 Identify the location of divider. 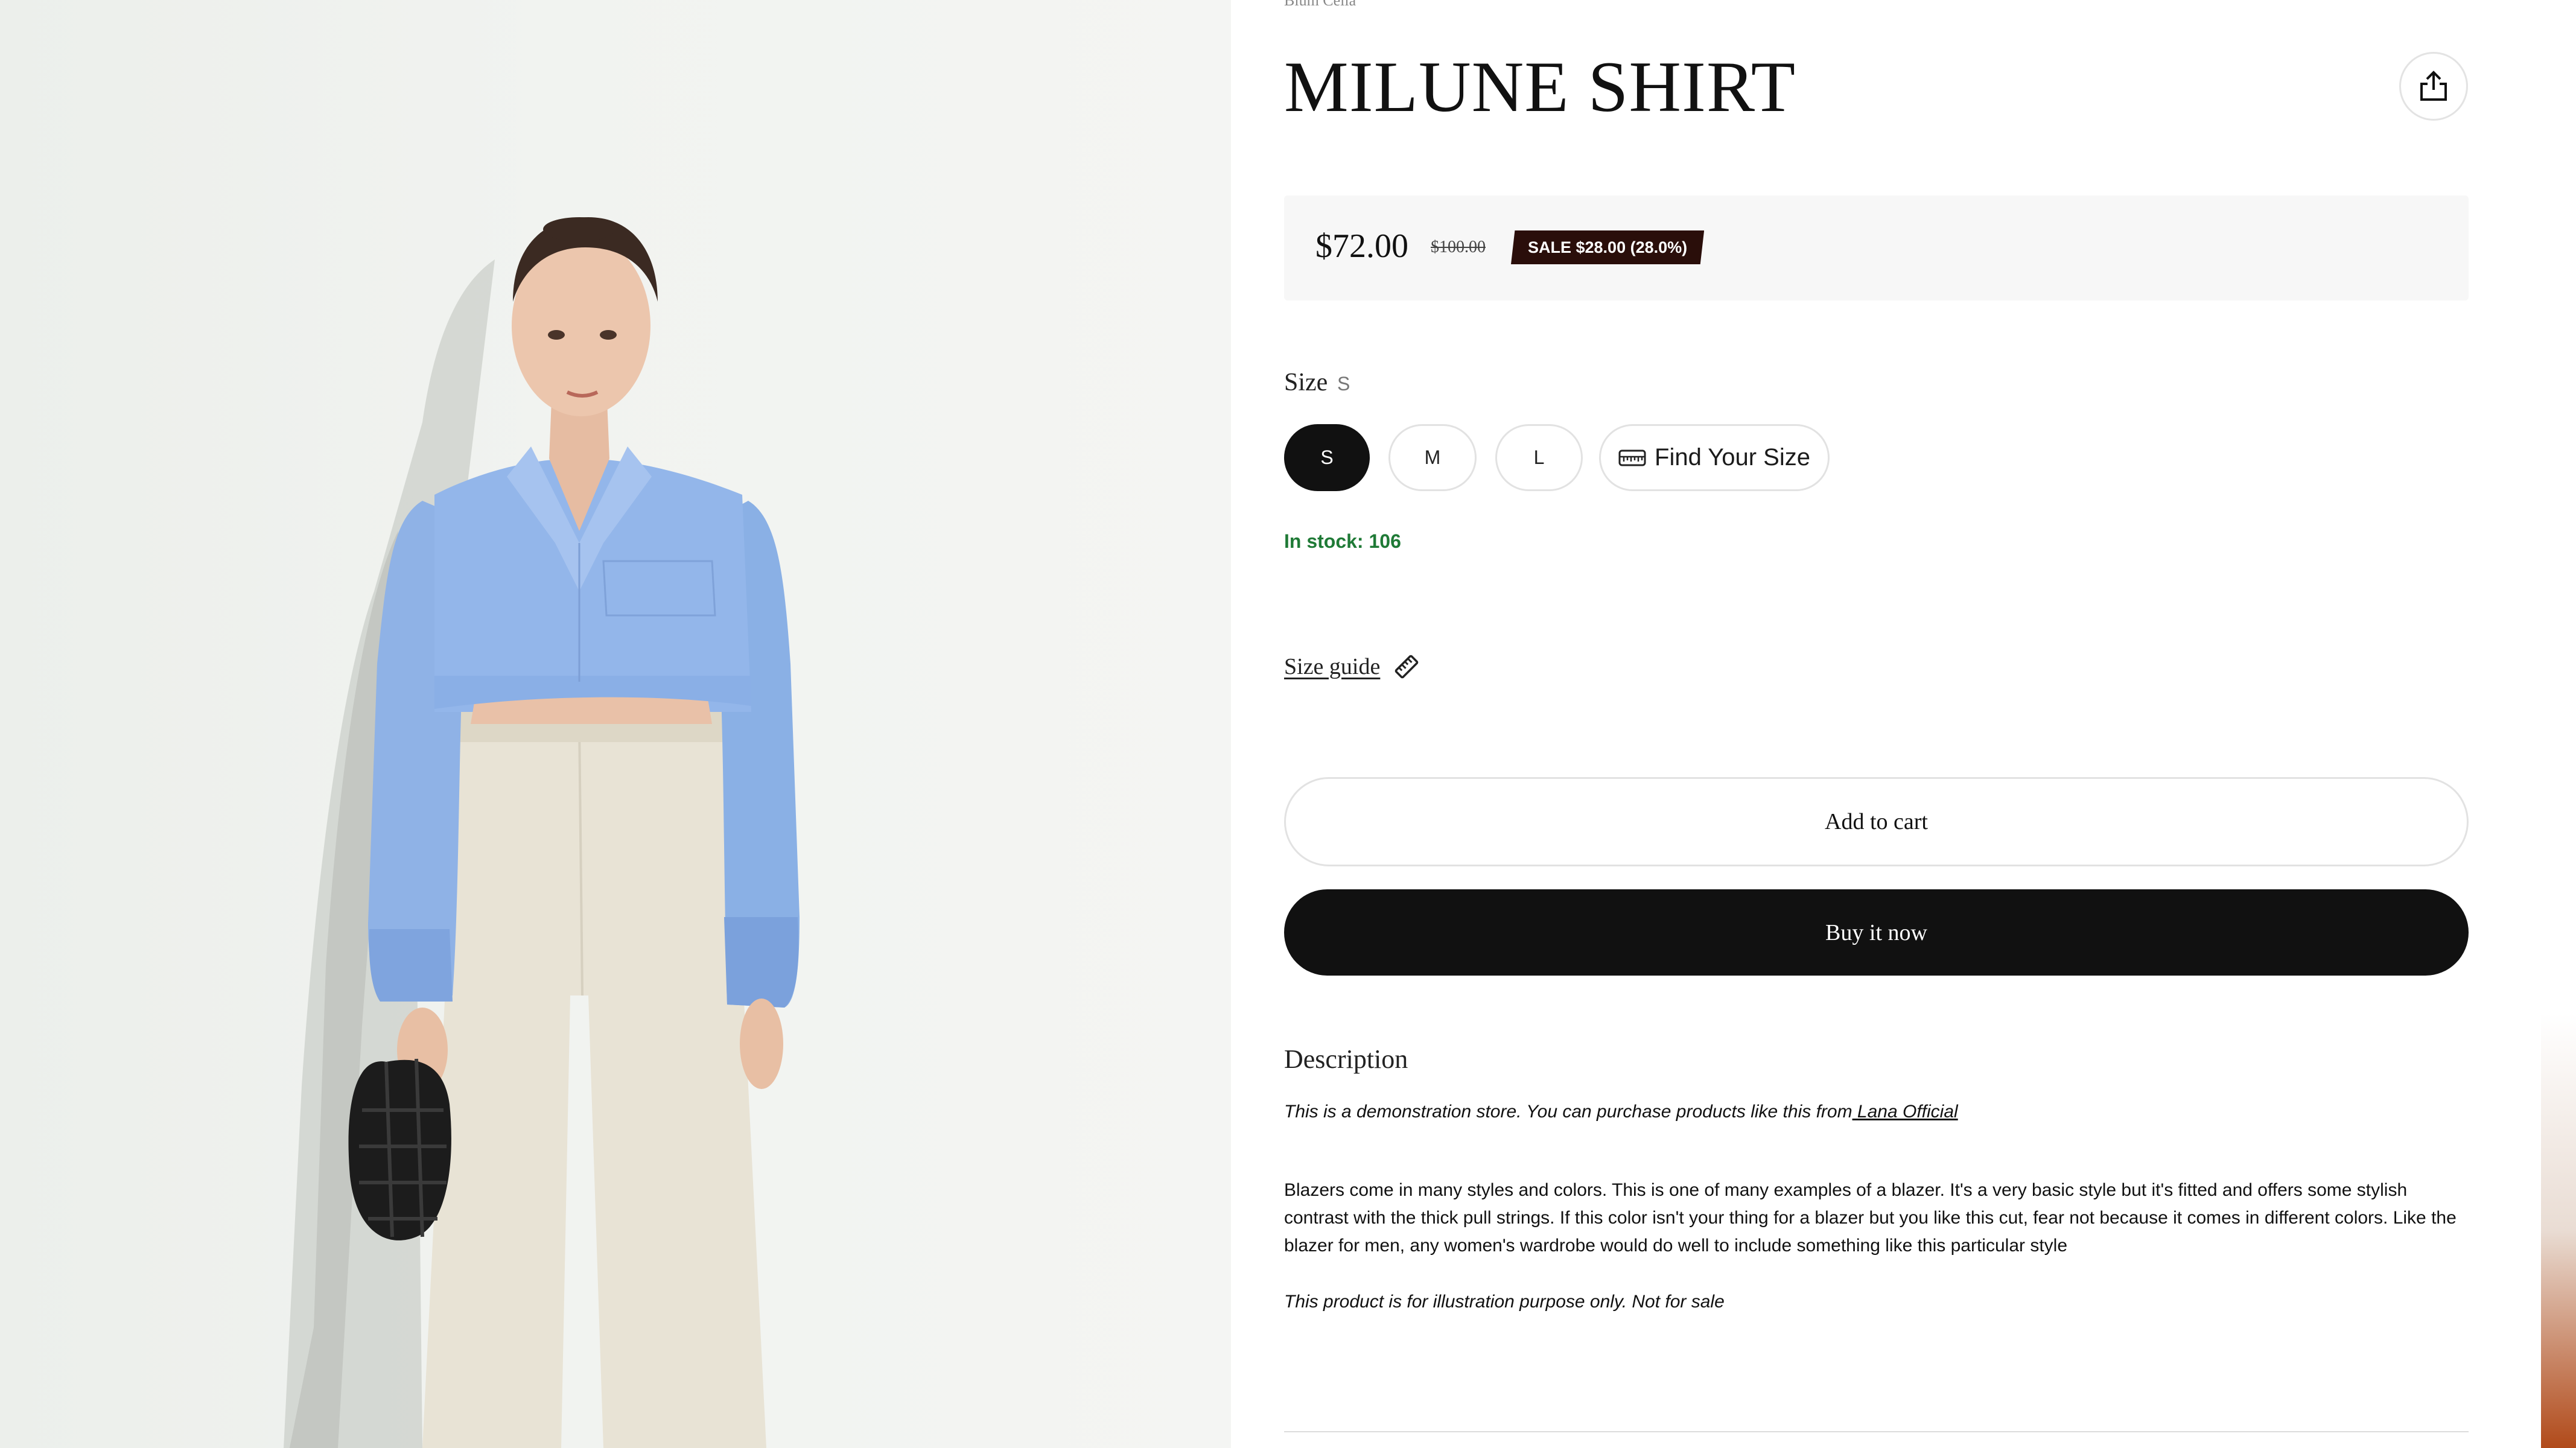
(1876, 1432).